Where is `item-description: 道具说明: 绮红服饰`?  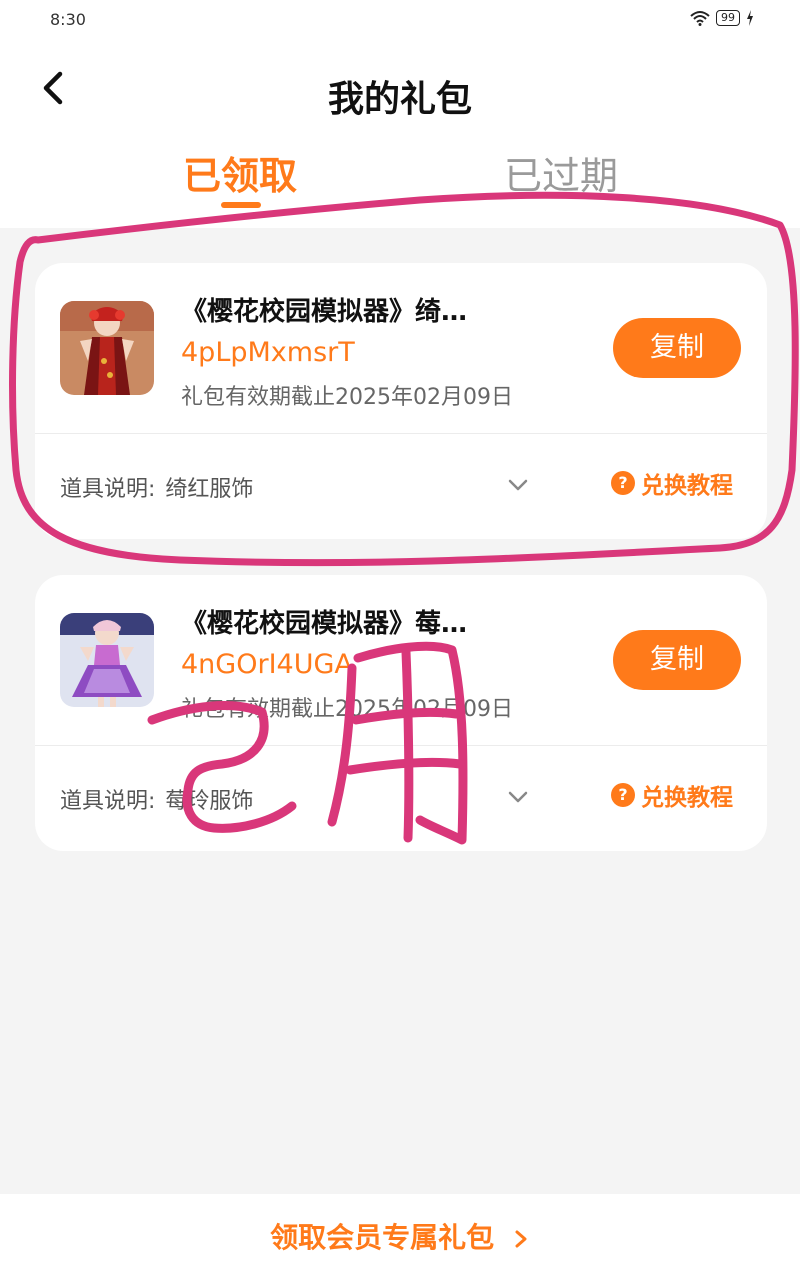 item-description: 道具说明: 绮红服饰 is located at coordinates (156, 487).